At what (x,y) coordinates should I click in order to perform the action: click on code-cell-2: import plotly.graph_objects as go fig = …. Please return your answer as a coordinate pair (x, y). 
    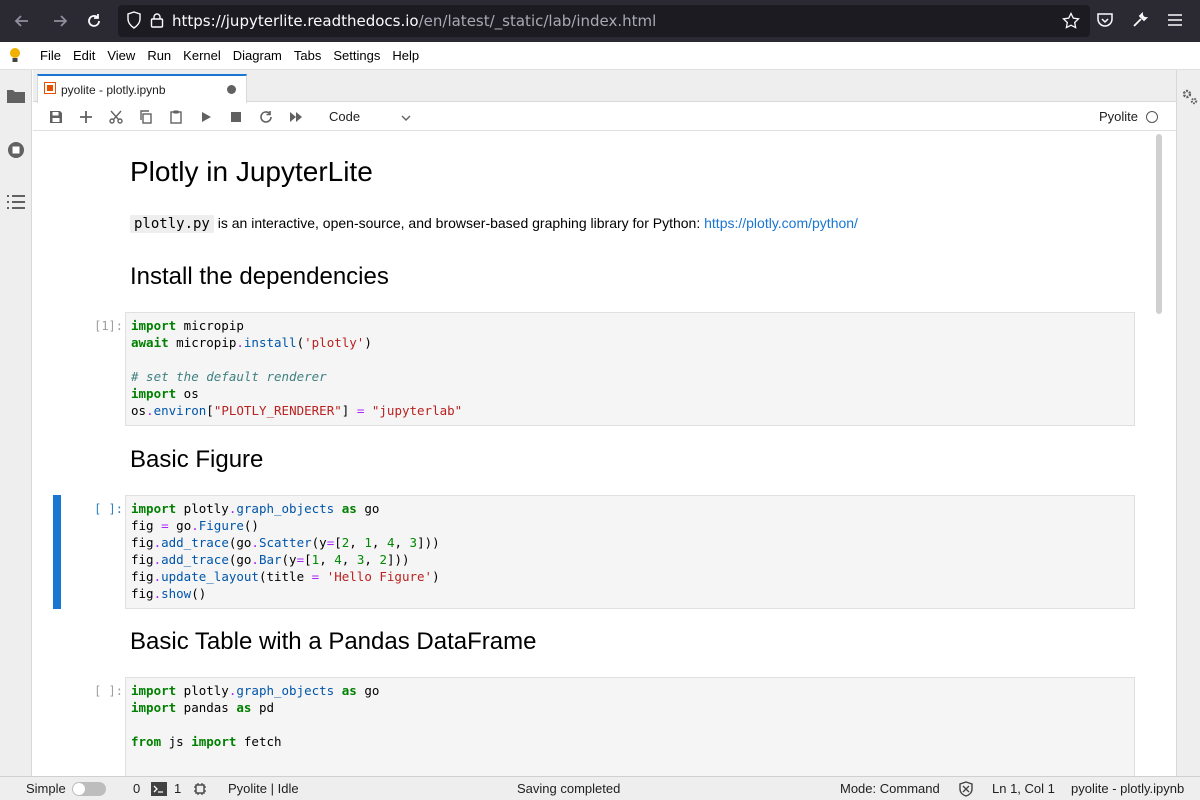
    Looking at the image, I should click on (630, 552).